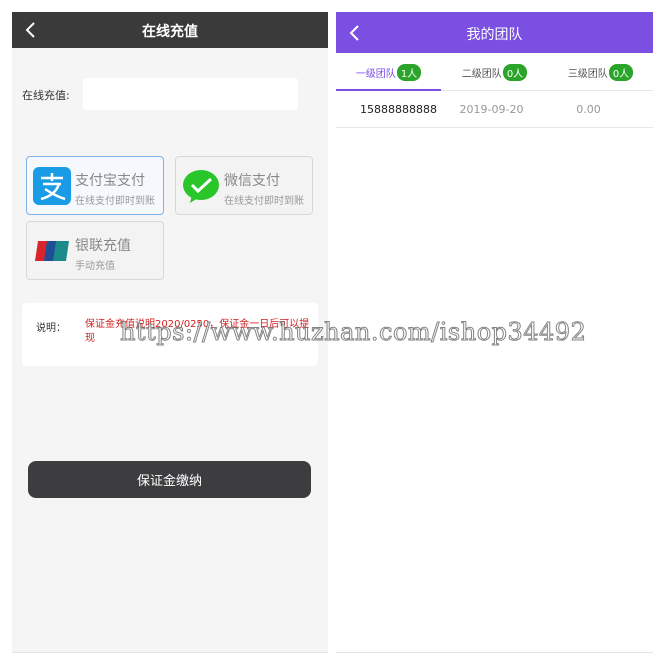 This screenshot has height=665, width=665. Describe the element at coordinates (398, 109) in the screenshot. I see `member-phone: 15888888888` at that location.